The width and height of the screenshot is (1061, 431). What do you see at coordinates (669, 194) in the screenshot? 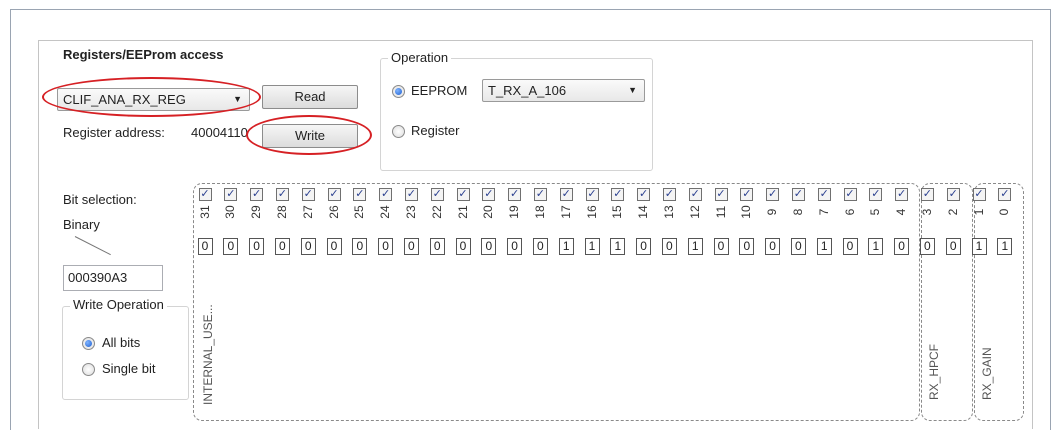
I see `bit-13-checkbox: ✓` at bounding box center [669, 194].